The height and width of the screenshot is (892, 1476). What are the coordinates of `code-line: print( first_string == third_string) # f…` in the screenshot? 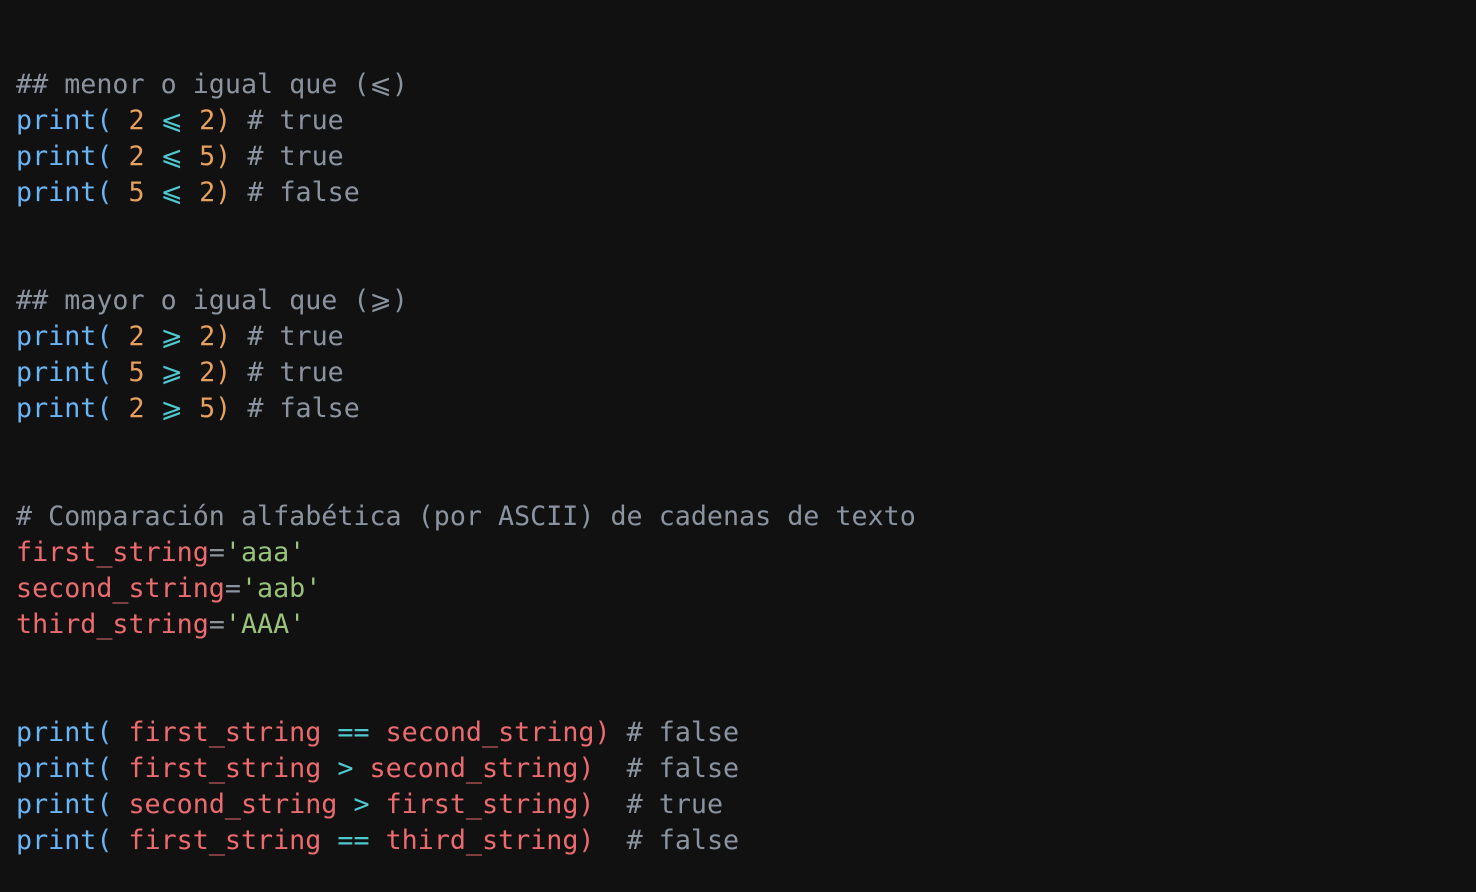 It's located at (377, 841).